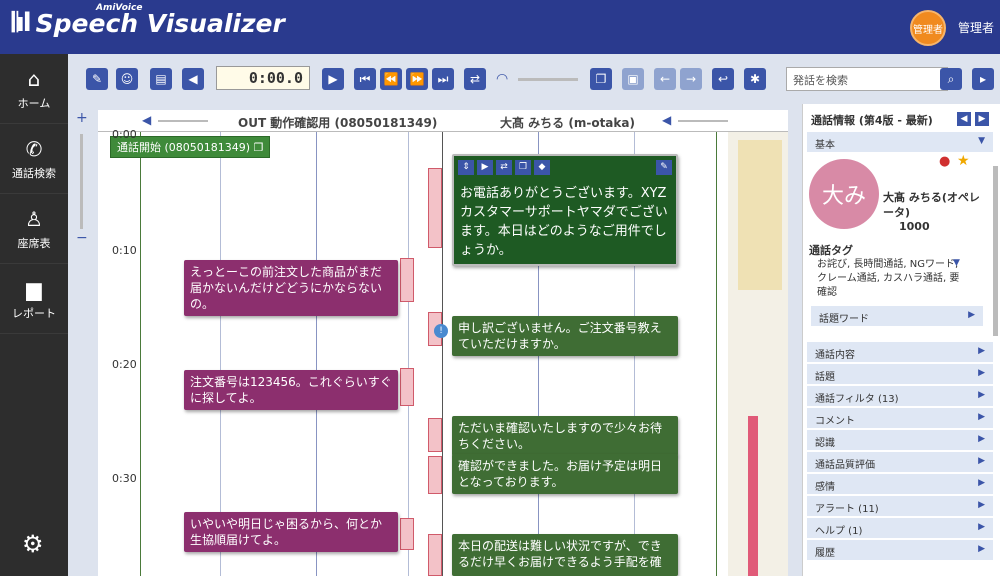 The width and height of the screenshot is (1000, 576). What do you see at coordinates (34, 288) in the screenshot?
I see `bar-chart-icon: ▆` at bounding box center [34, 288].